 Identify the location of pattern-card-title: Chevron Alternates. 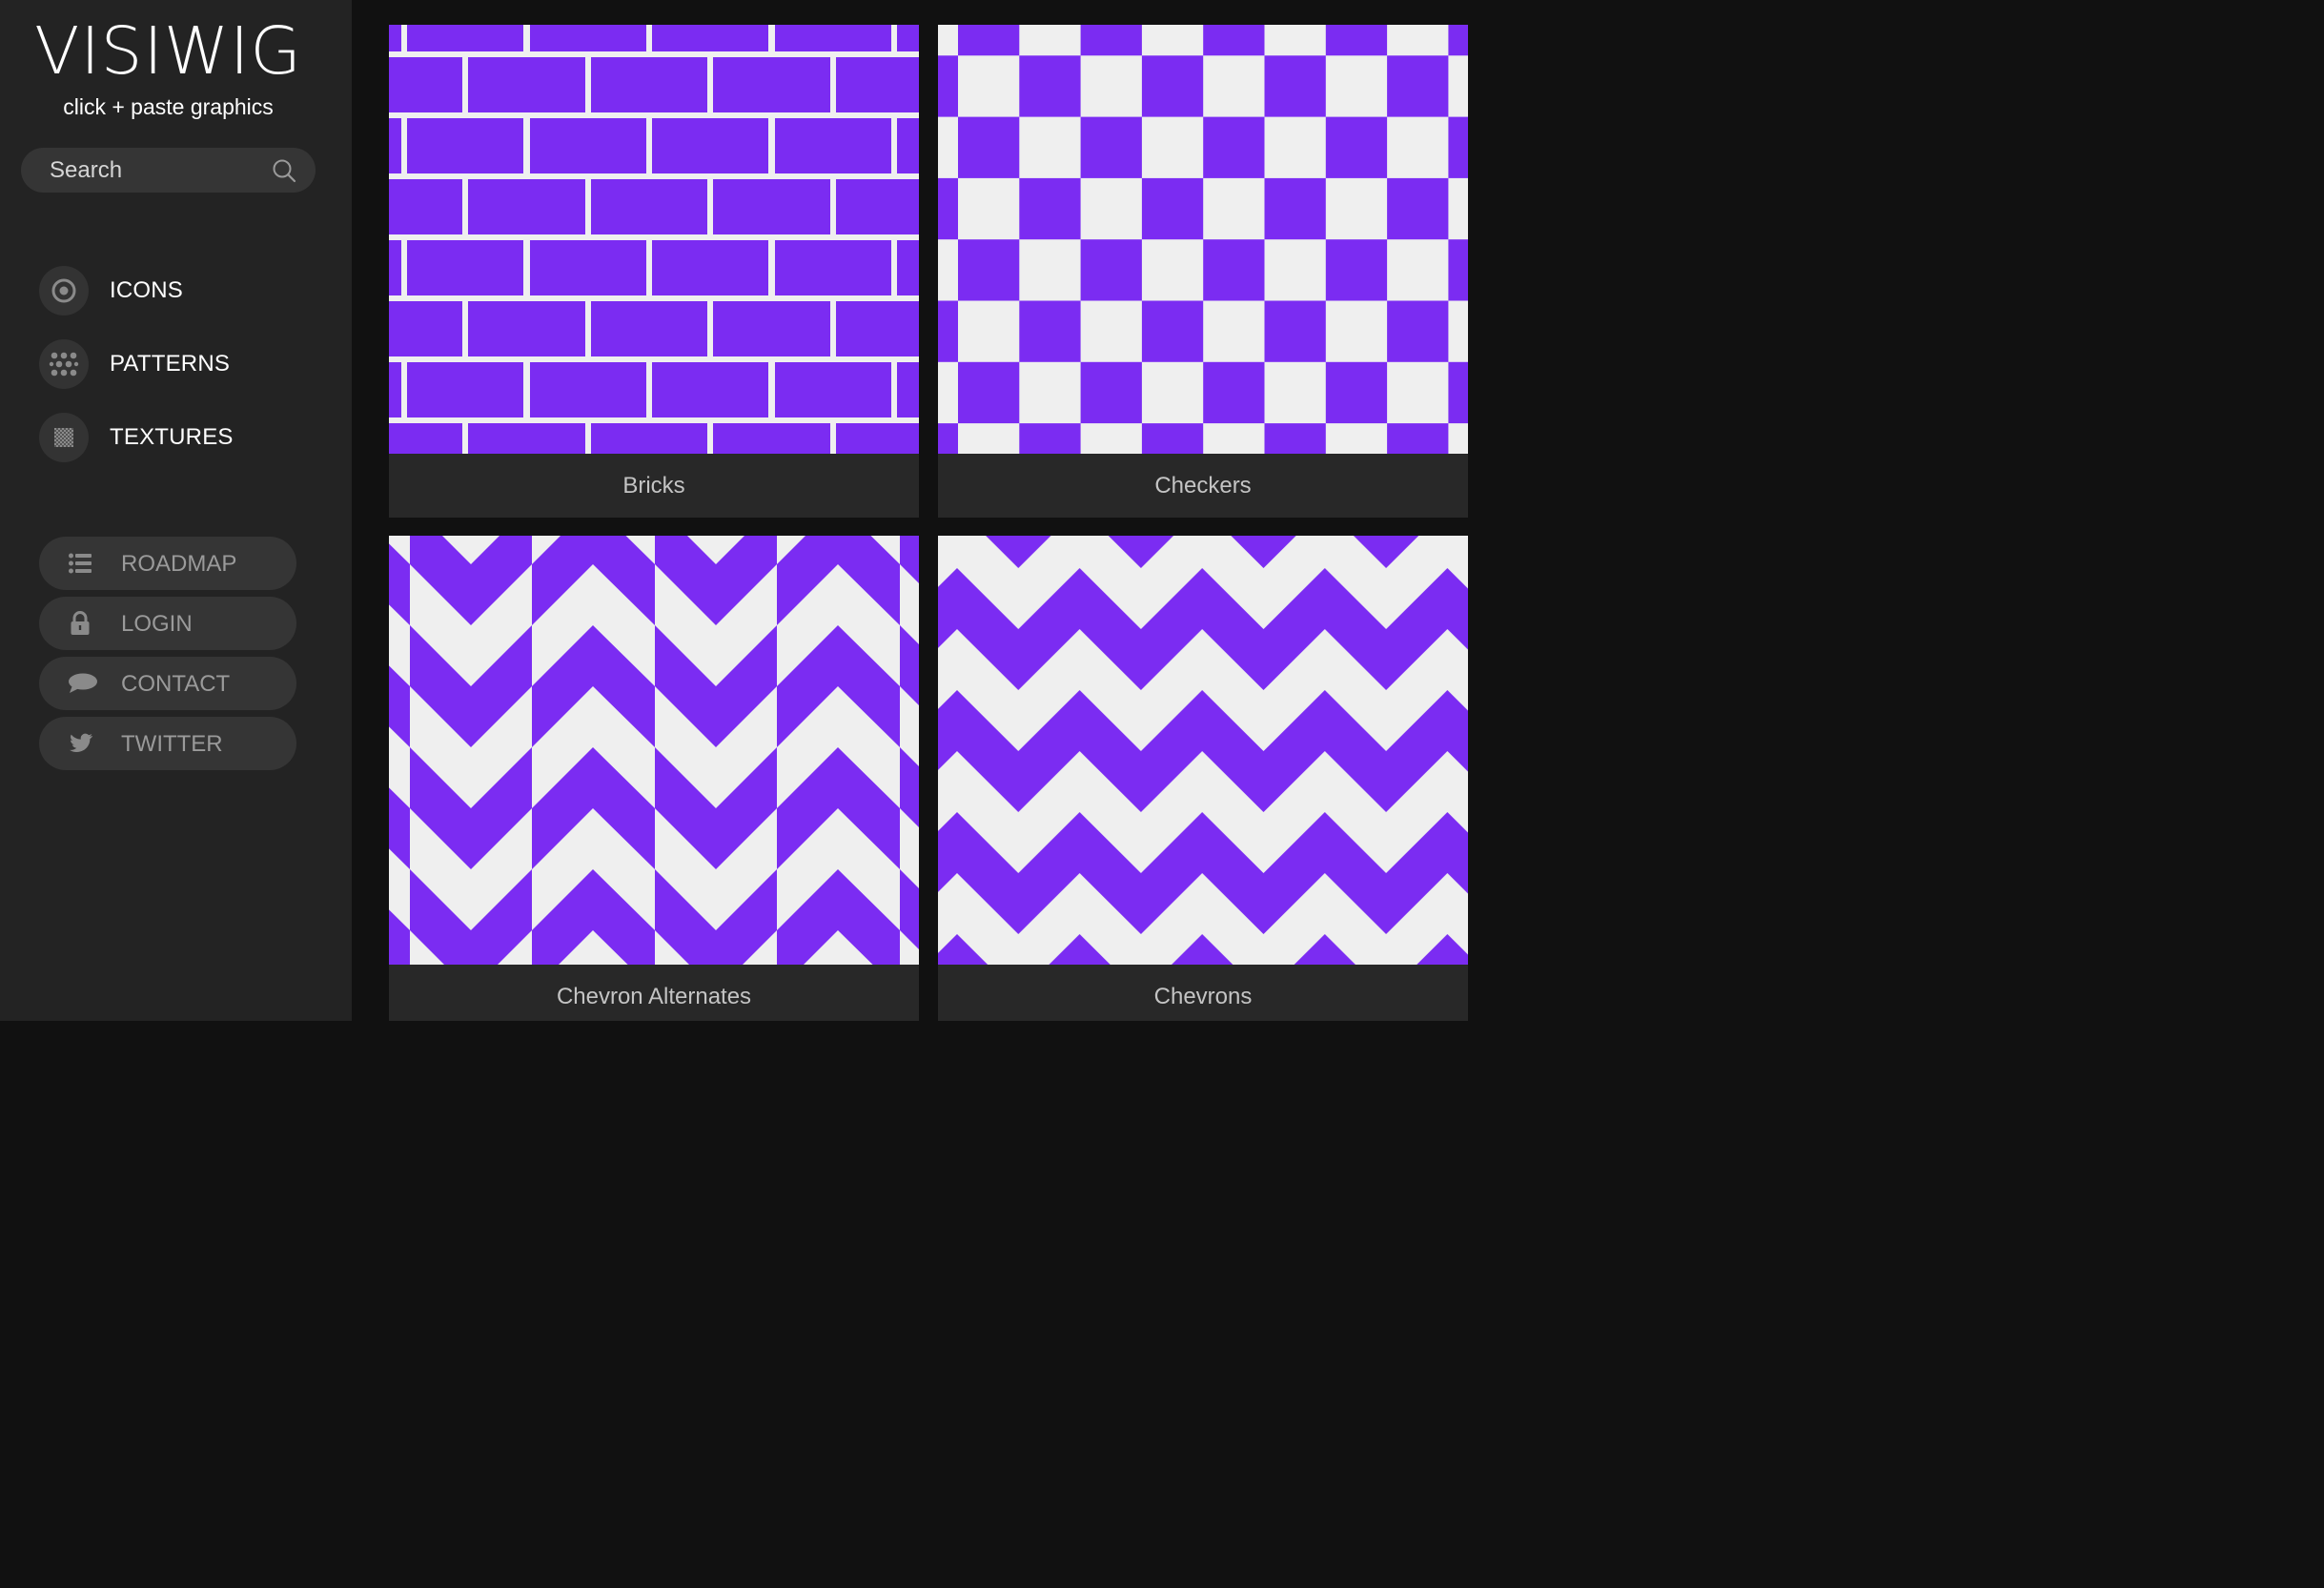
(654, 997).